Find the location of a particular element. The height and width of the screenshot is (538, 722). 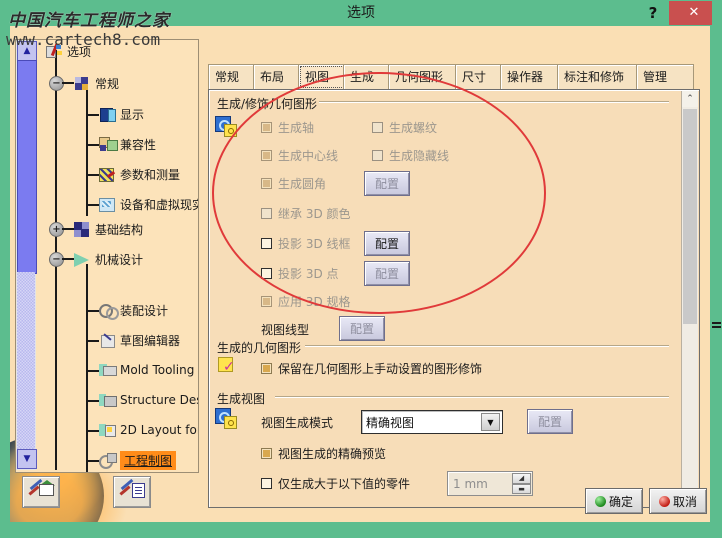

checkbox-generate-threads: 生成螺纹 is located at coordinates (404, 127).